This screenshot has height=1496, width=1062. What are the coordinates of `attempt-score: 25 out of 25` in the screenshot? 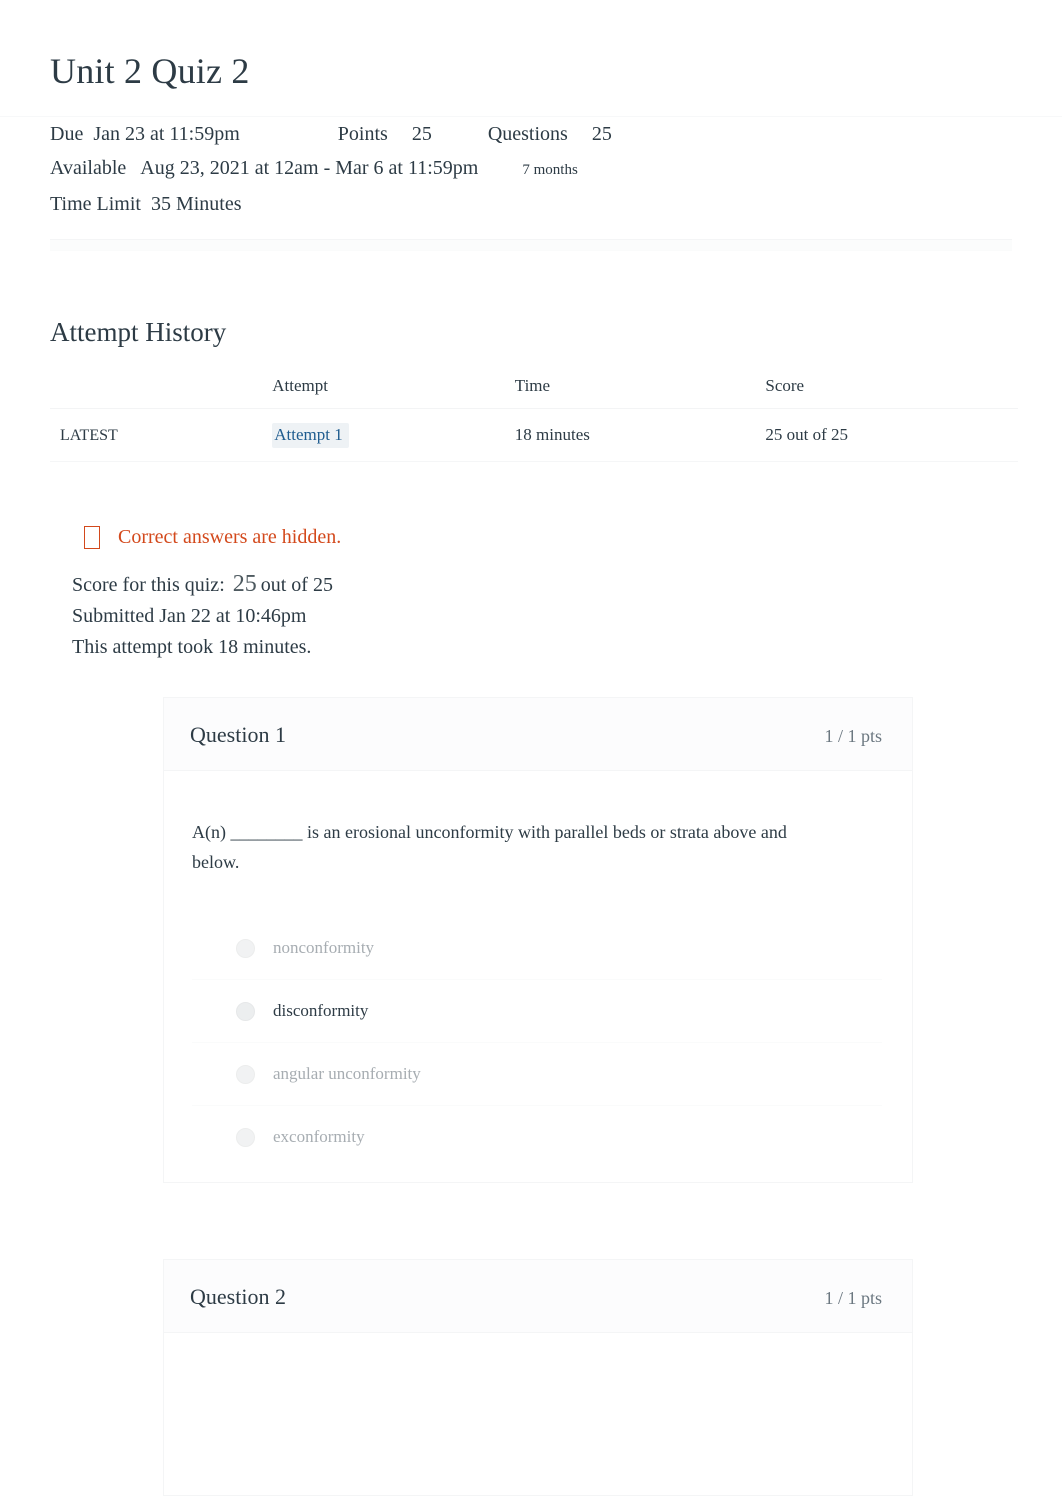 It's located at (806, 434).